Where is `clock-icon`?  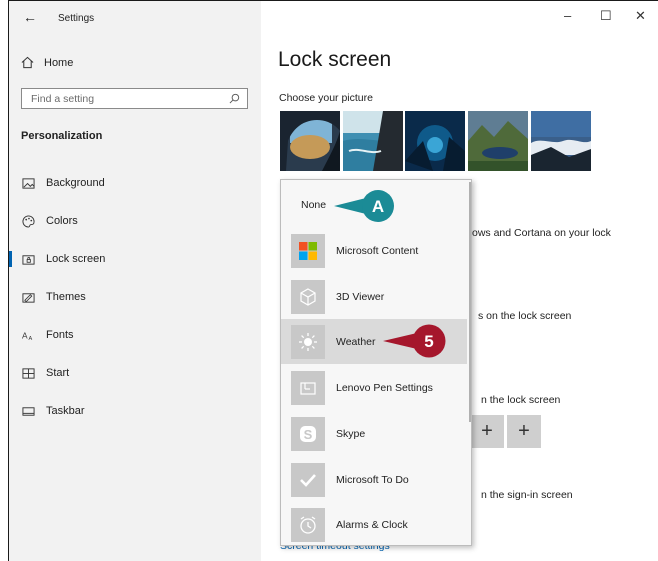 clock-icon is located at coordinates (308, 524).